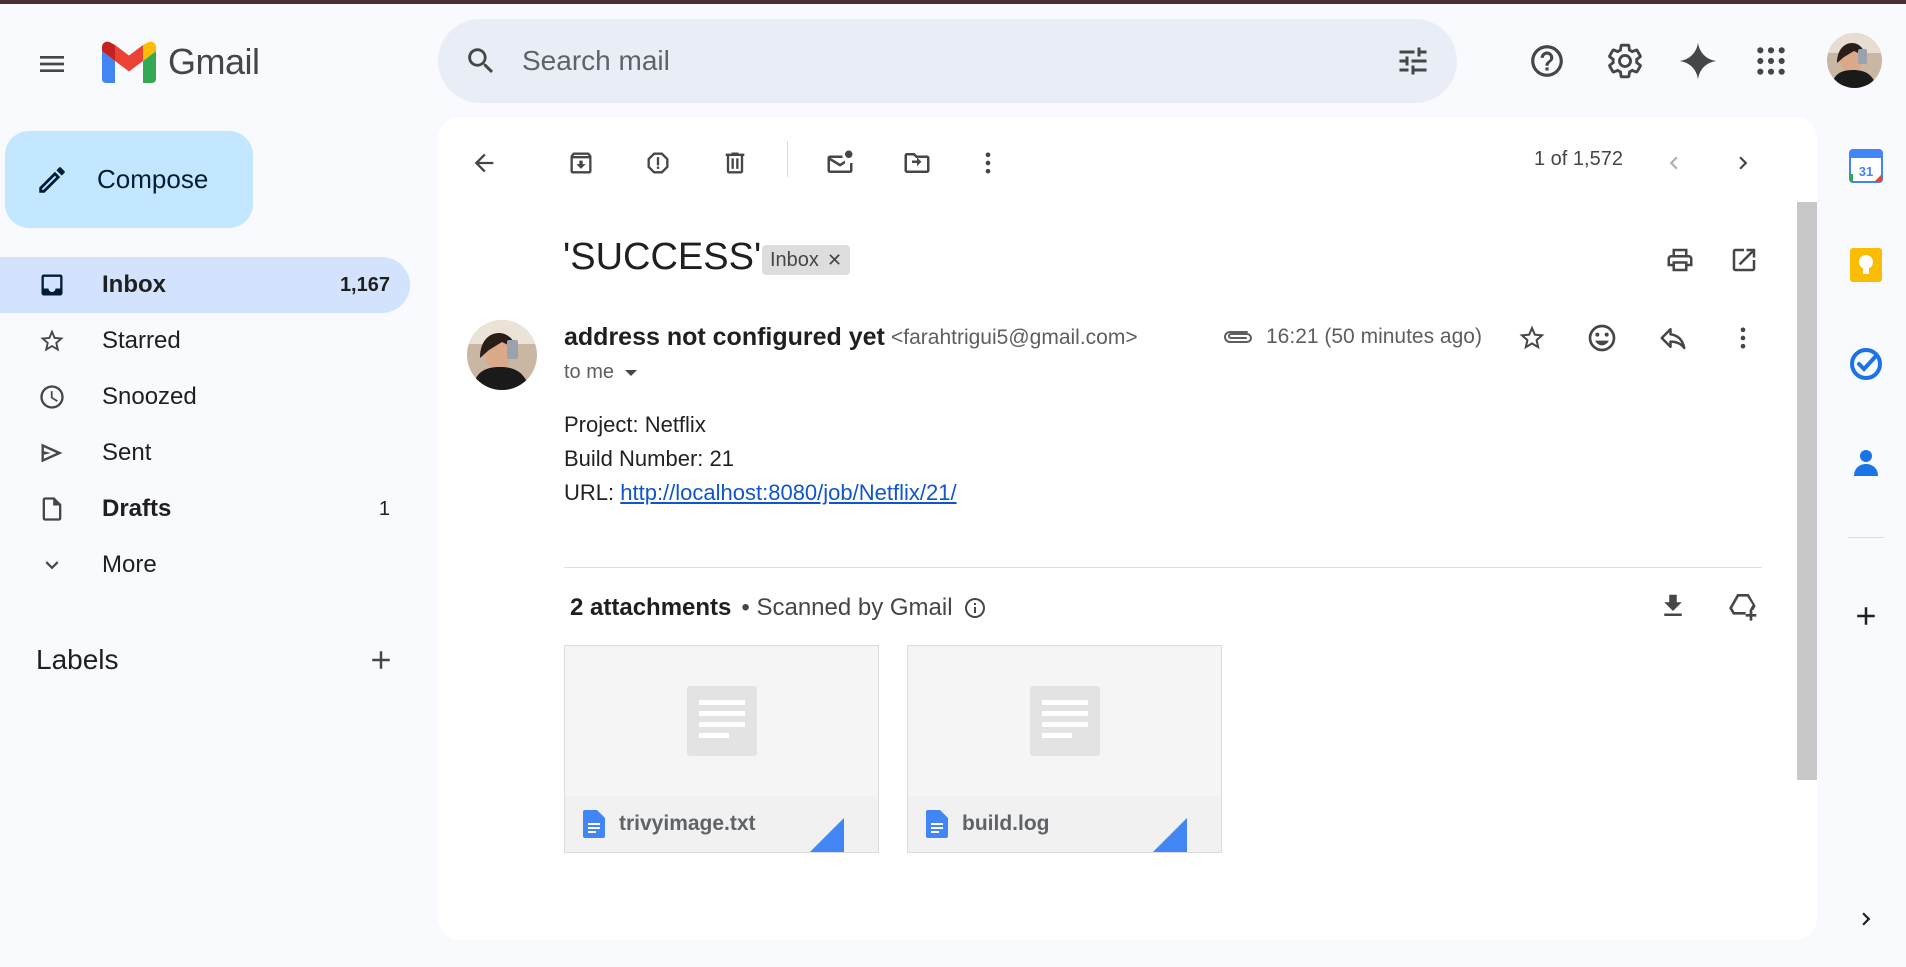  What do you see at coordinates (1743, 338) in the screenshot?
I see `message-more-button` at bounding box center [1743, 338].